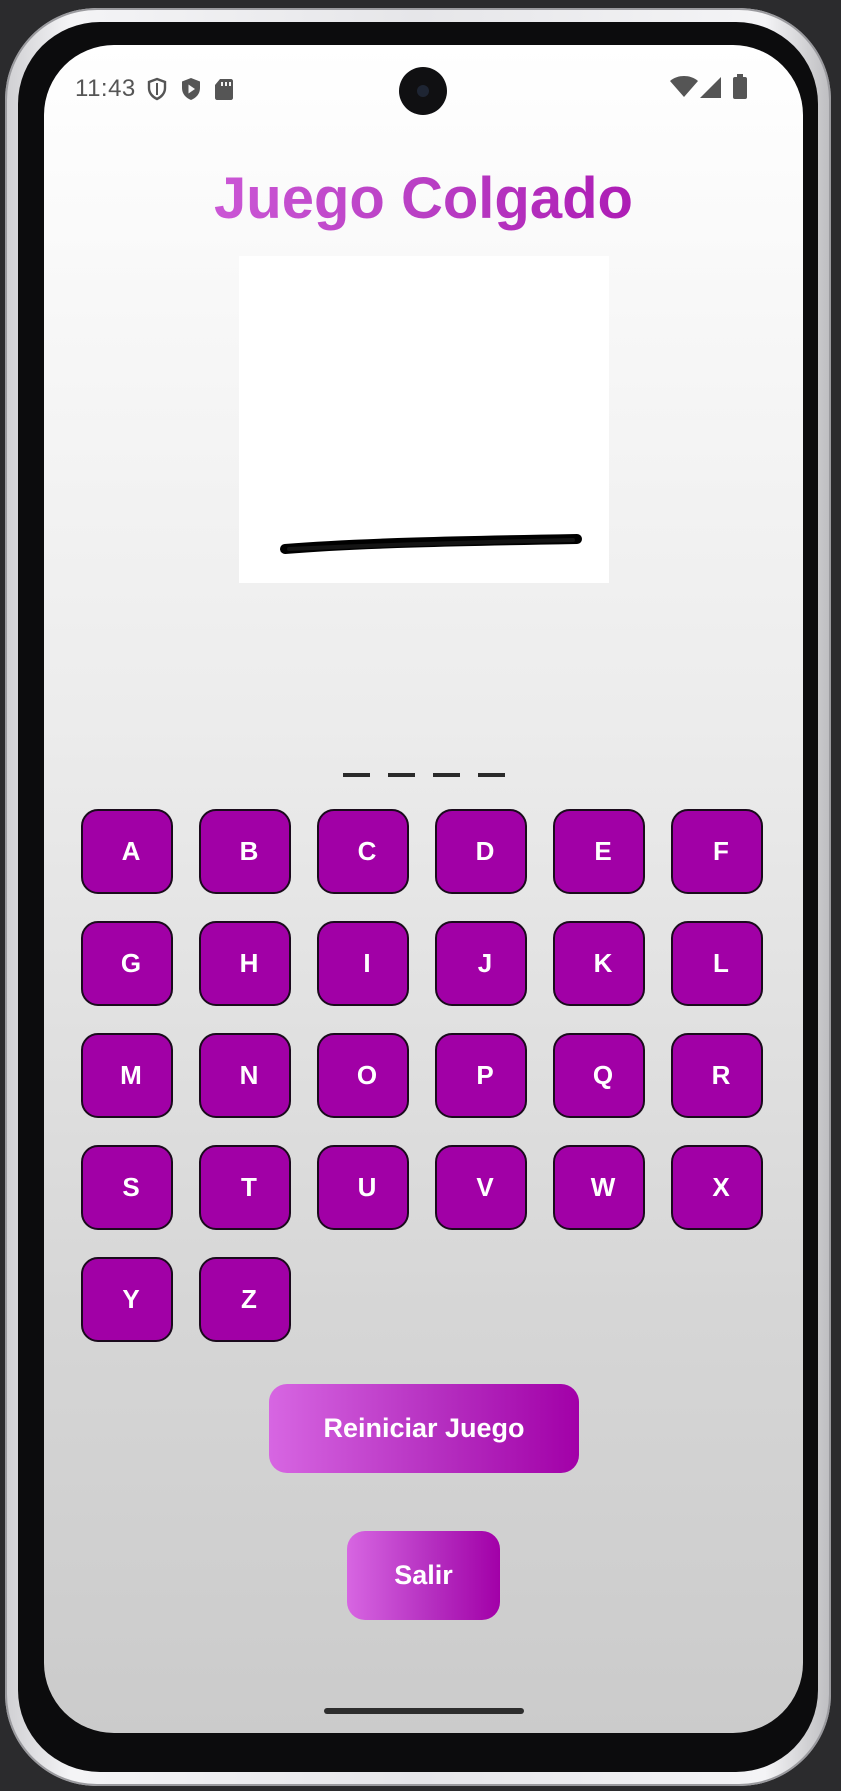 This screenshot has width=841, height=1791. I want to click on key-k: K, so click(599, 963).